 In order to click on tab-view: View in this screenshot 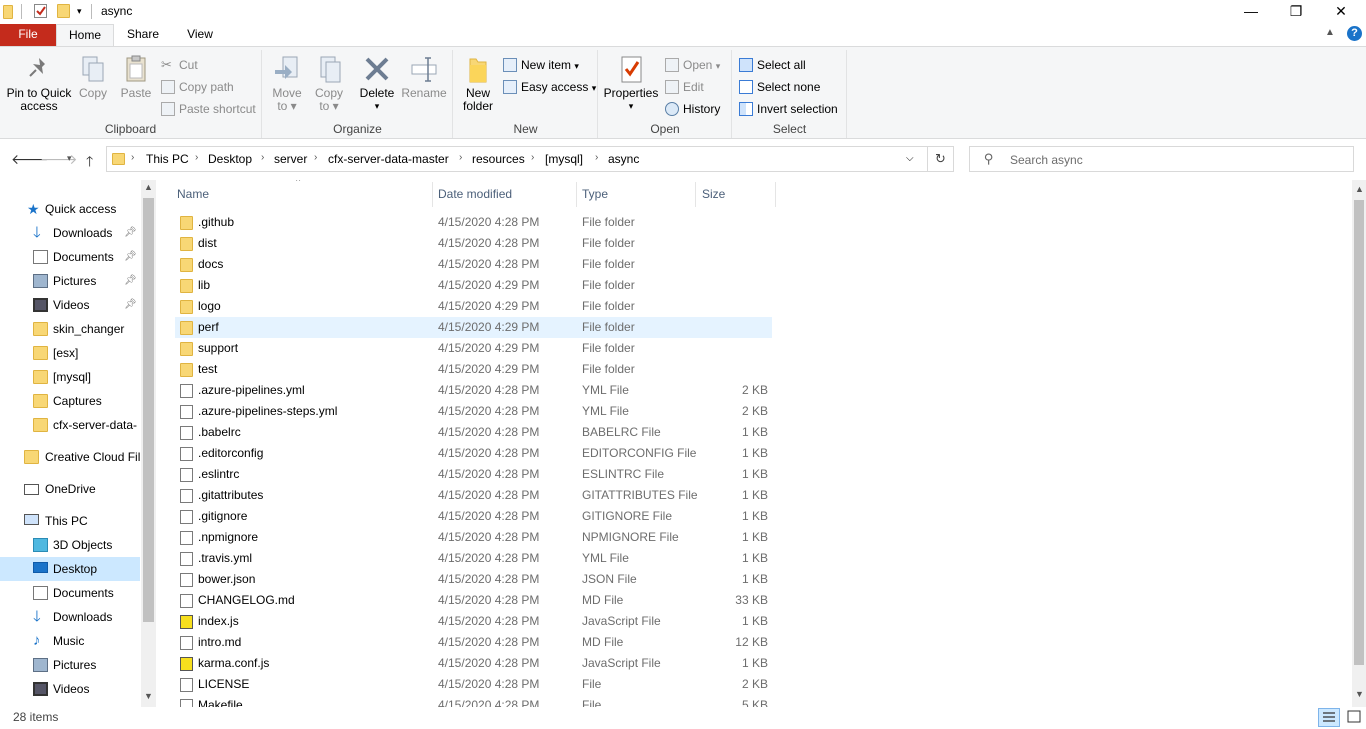, I will do `click(200, 35)`.